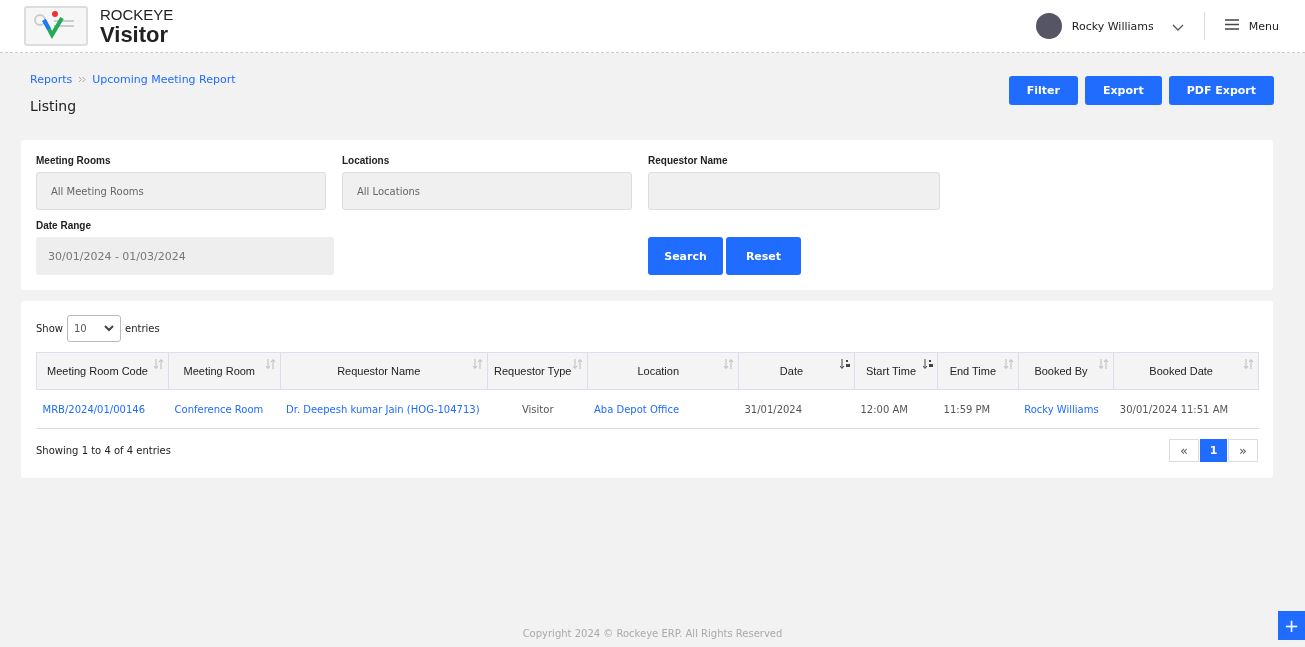  Describe the element at coordinates (94, 328) in the screenshot. I see `page-size-select: 10` at that location.